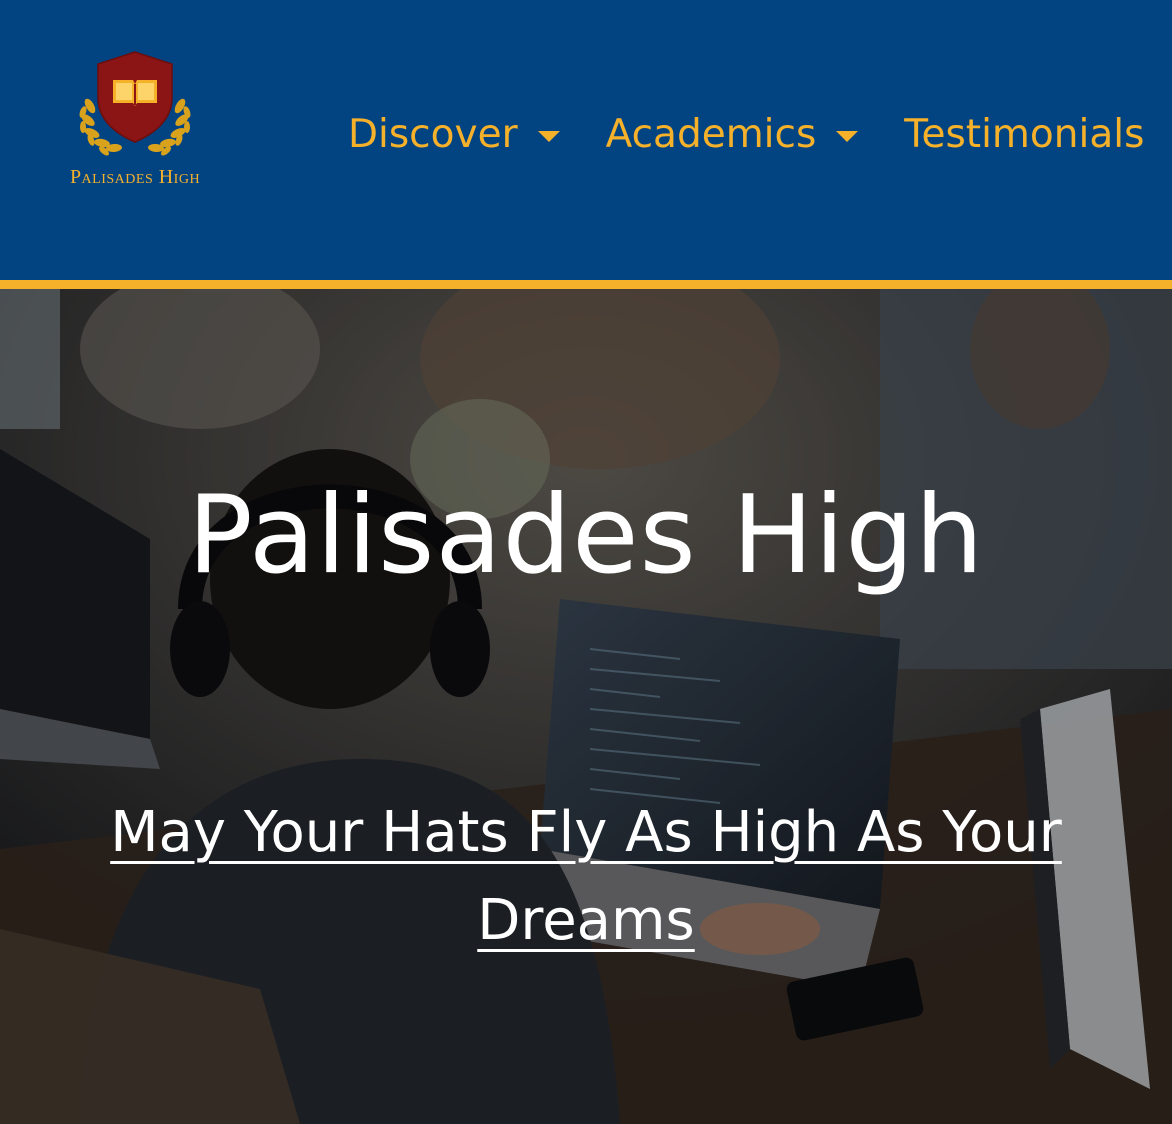 This screenshot has width=1172, height=1124. I want to click on hero-title: Palisades High, so click(586, 535).